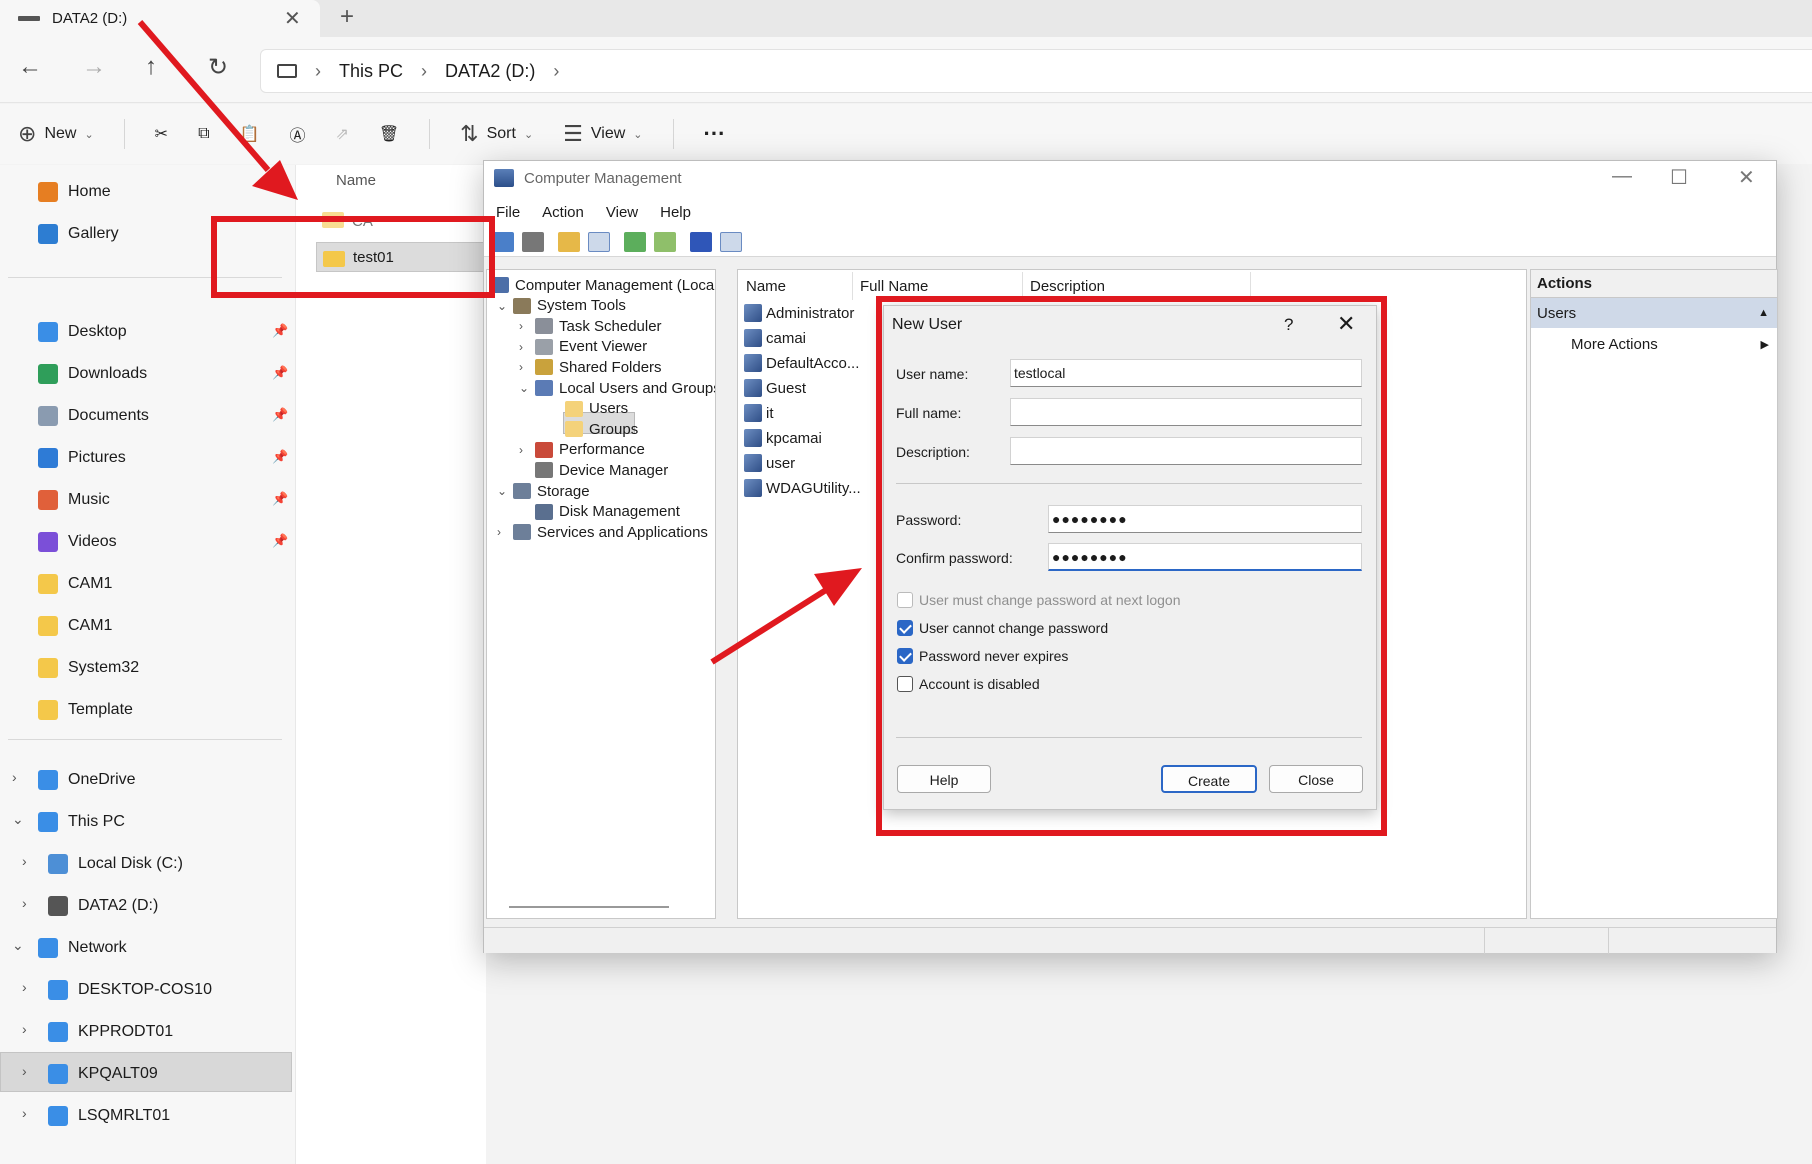 This screenshot has height=1164, width=1812. I want to click on user-row: Guest, so click(775, 388).